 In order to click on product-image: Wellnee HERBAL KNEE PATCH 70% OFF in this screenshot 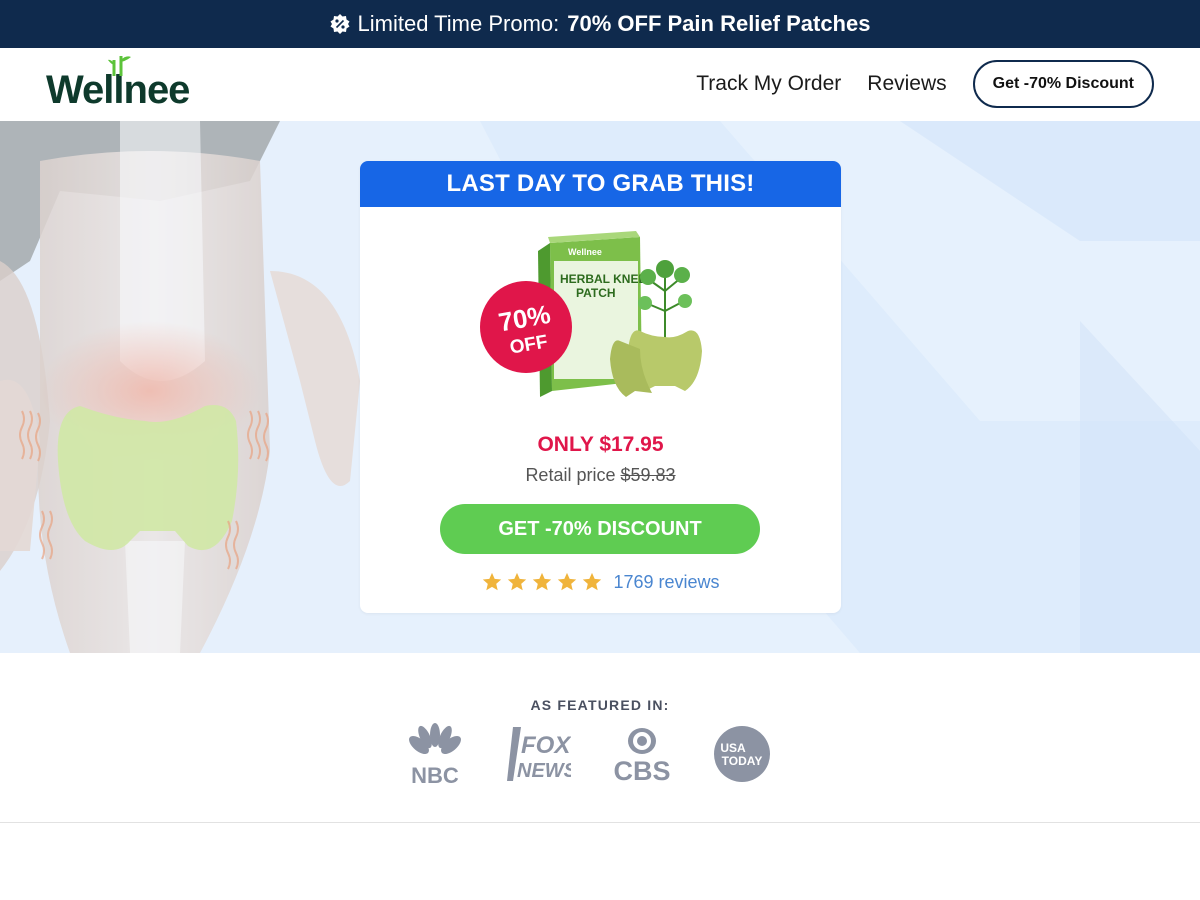, I will do `click(591, 314)`.